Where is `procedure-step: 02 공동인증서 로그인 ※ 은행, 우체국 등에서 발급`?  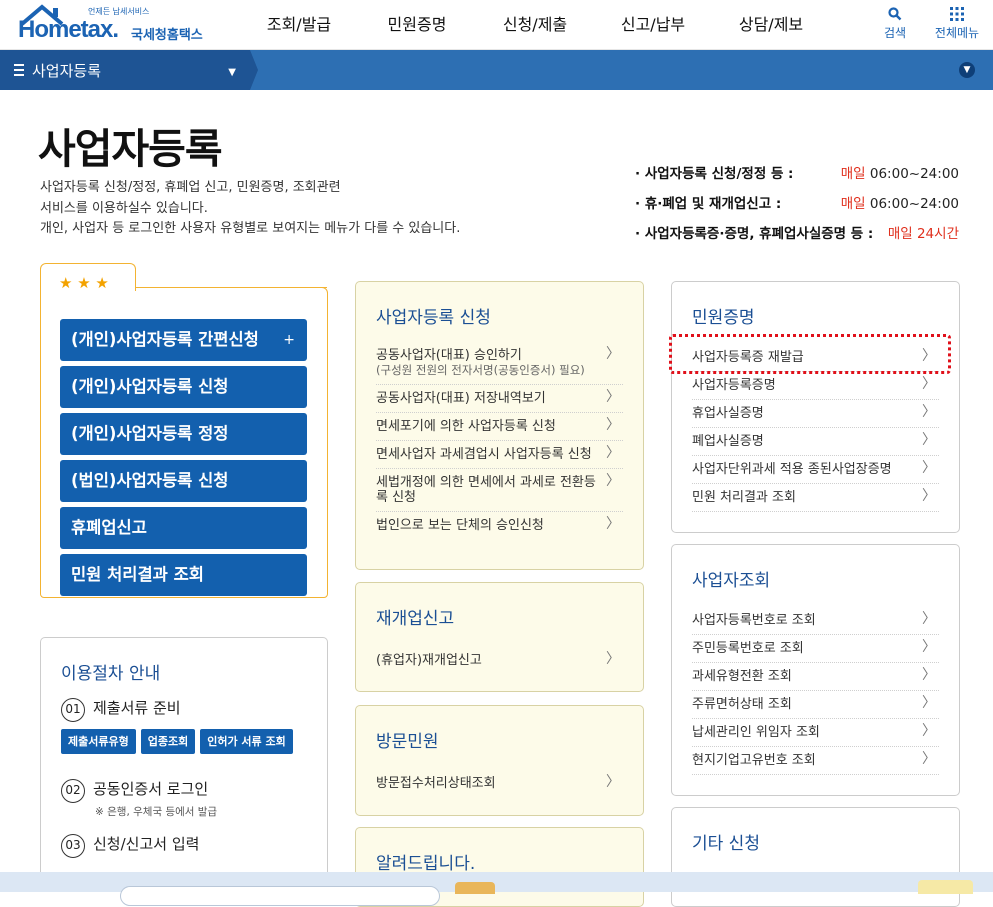
procedure-step: 02 공동인증서 로그인 ※ 은행, 우체국 등에서 발급 is located at coordinates (139, 798).